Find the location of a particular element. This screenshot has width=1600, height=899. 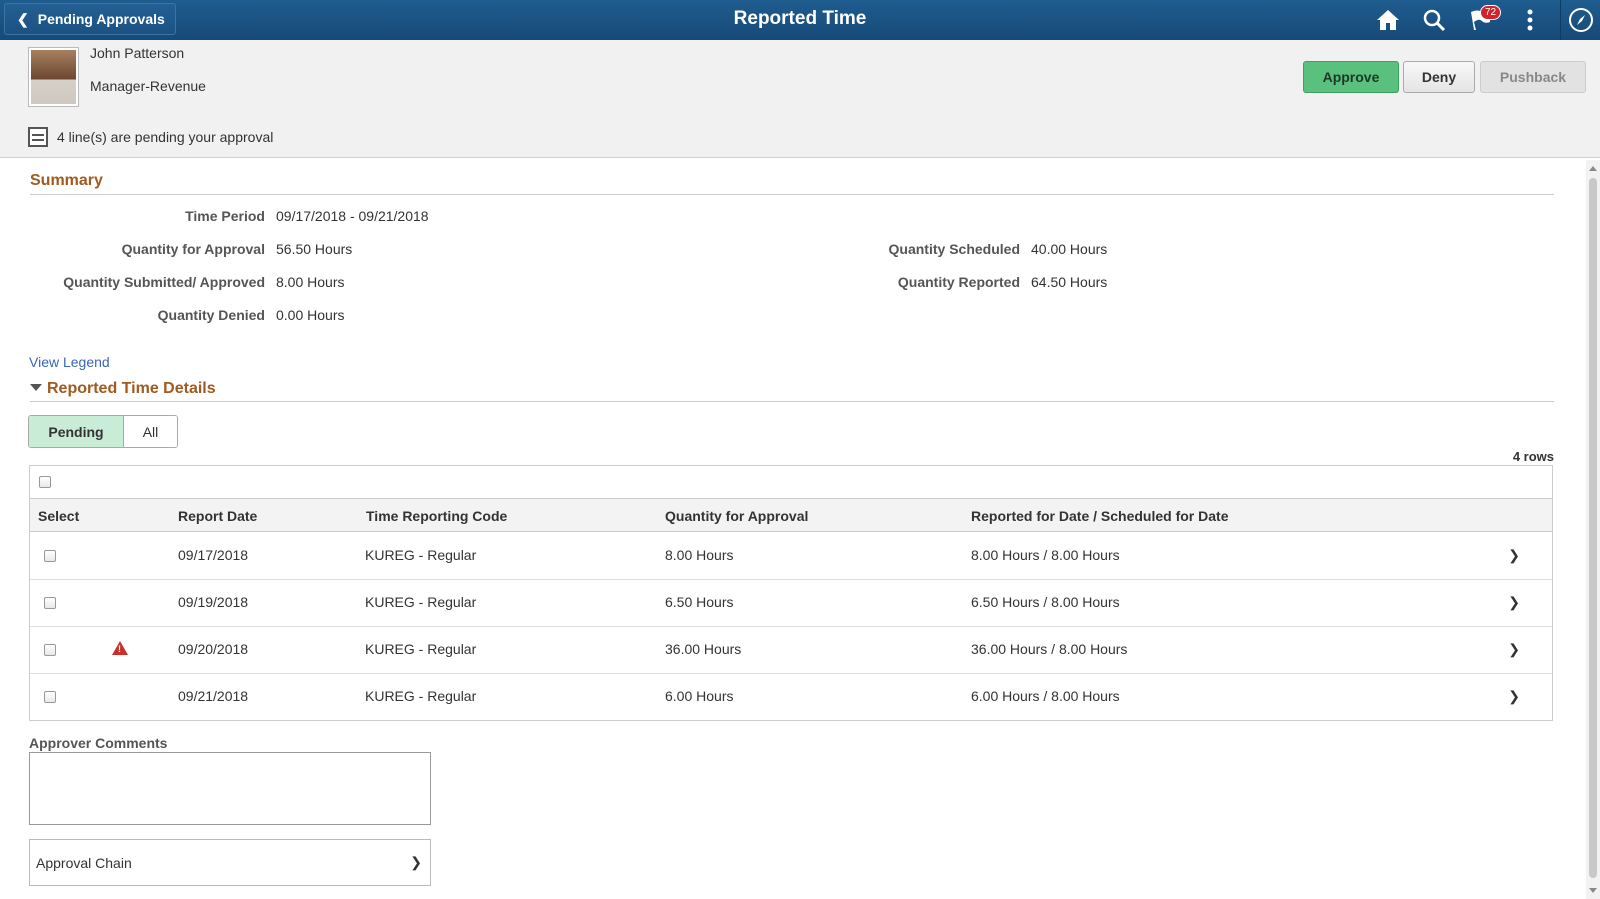

qty-reported-label: Quantity Reported is located at coordinates (958, 282).